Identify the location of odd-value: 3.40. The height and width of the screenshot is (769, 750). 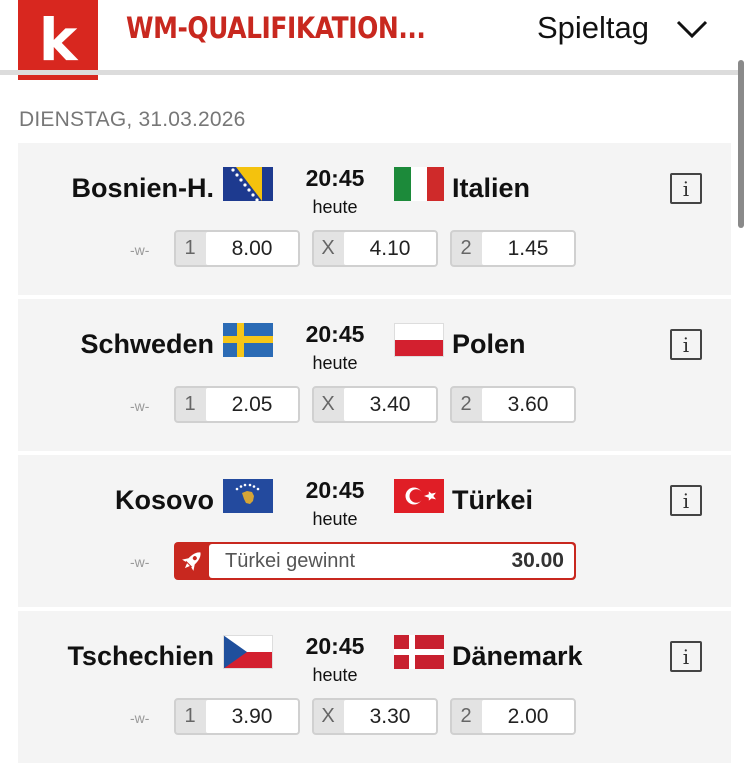
(390, 404).